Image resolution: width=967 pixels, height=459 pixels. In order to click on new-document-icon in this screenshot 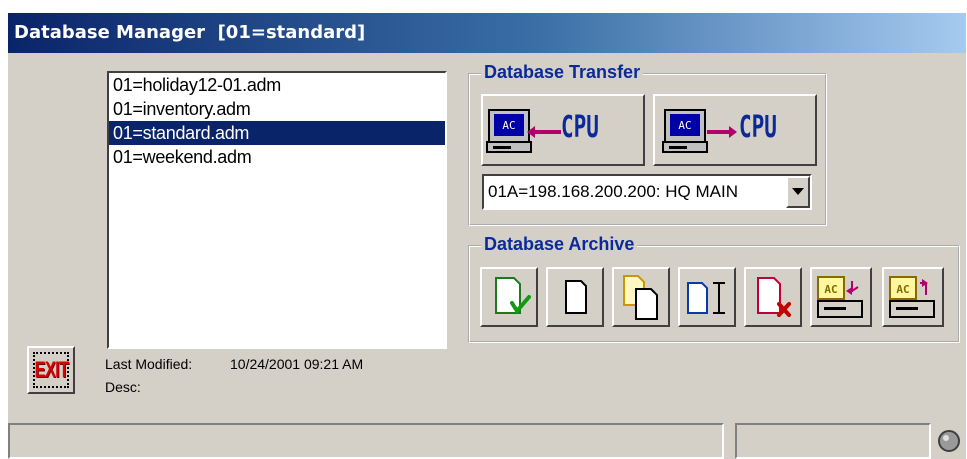, I will do `click(576, 297)`.